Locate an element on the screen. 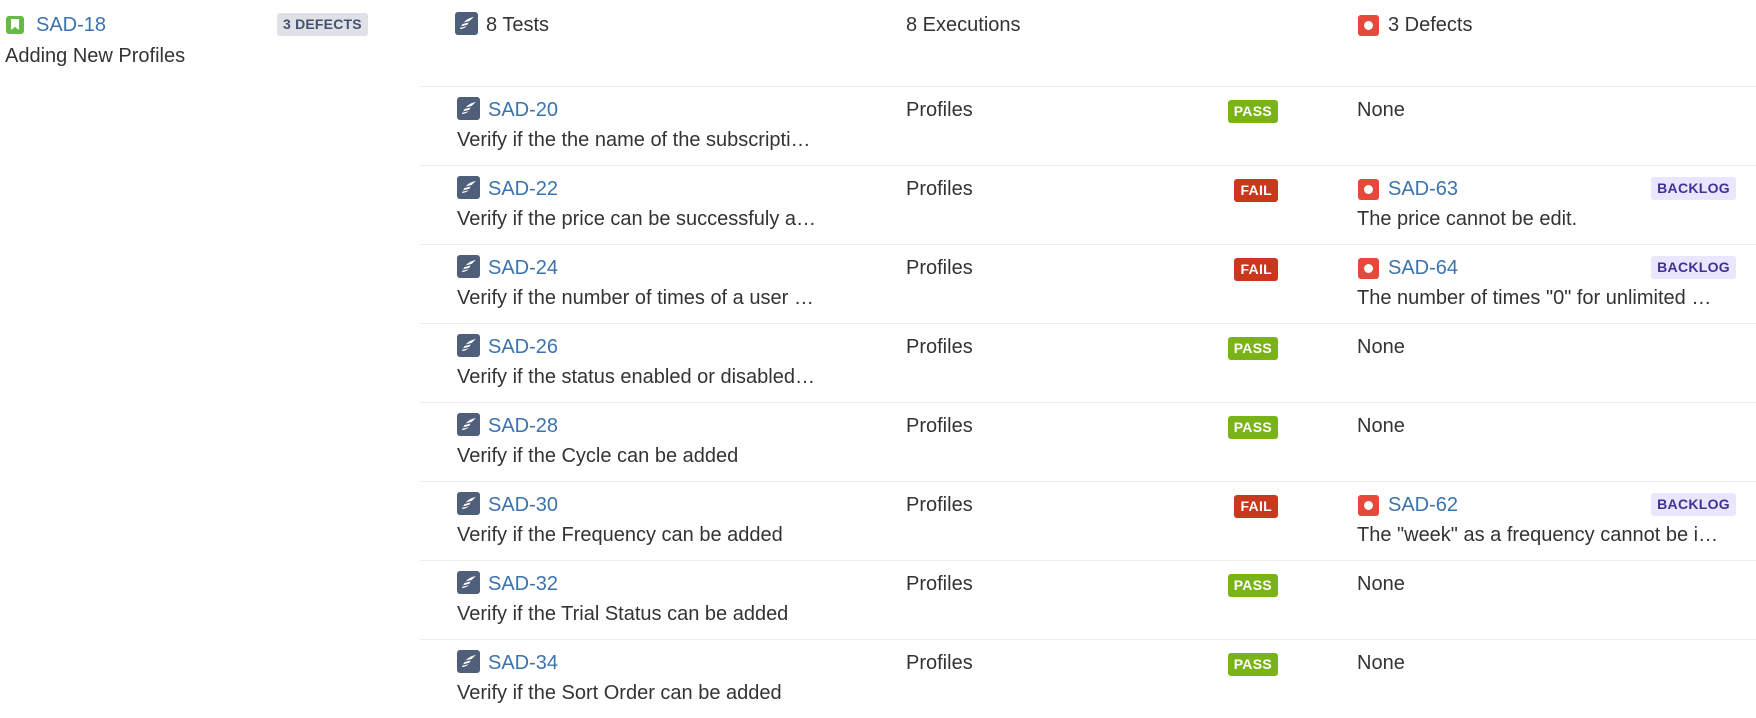 This screenshot has height=718, width=1756. test-key-link: SAD-30 is located at coordinates (523, 505).